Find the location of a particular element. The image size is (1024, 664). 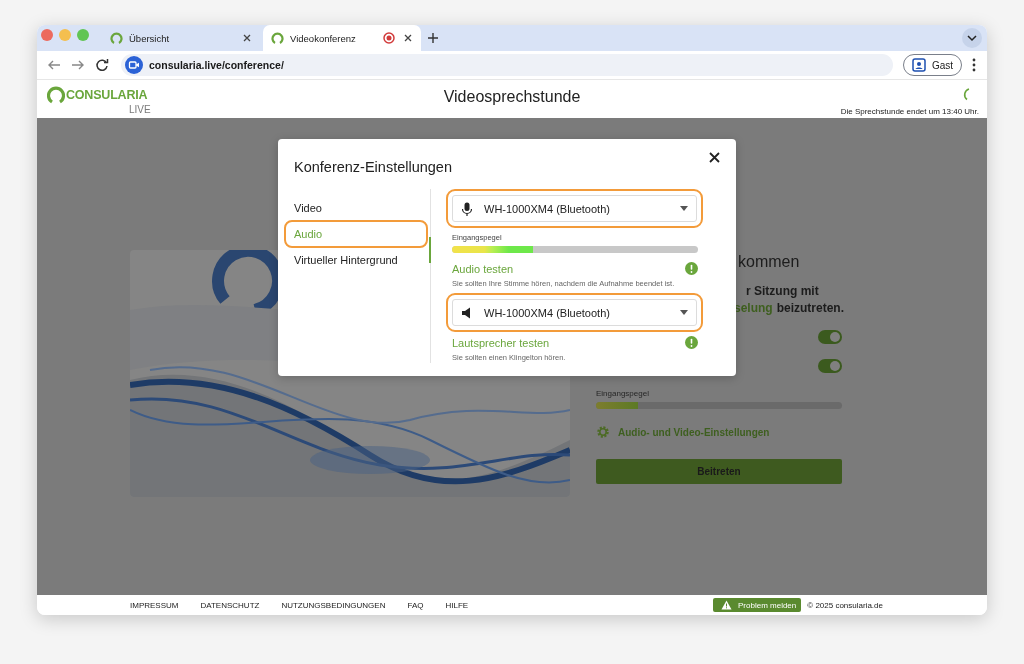

footer-link: IMPRESSUM is located at coordinates (154, 605).